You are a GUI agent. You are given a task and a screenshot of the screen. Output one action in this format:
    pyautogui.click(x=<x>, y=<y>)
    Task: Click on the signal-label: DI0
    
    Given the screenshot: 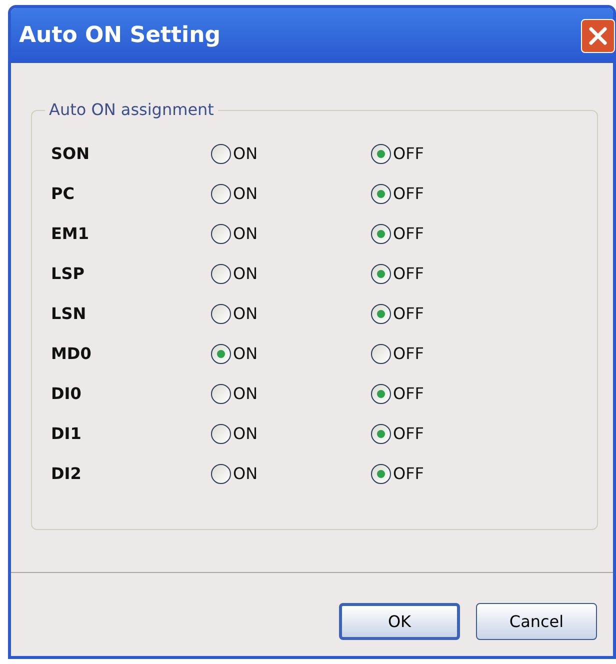 What is the action you would take?
    pyautogui.click(x=66, y=394)
    